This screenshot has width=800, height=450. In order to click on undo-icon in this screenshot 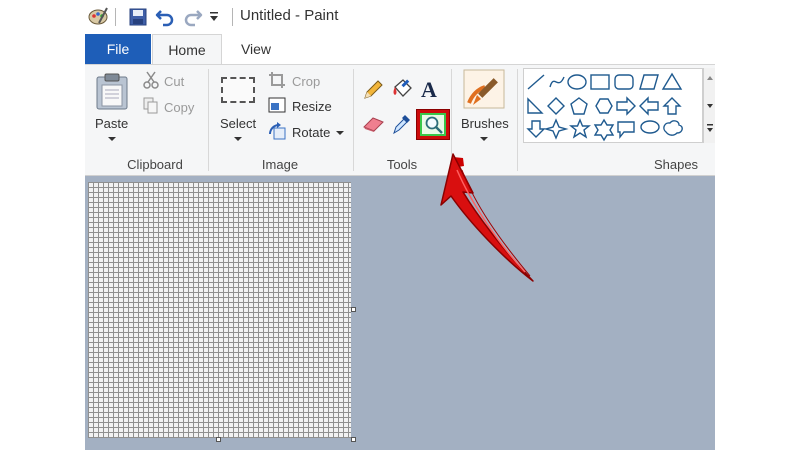, I will do `click(165, 17)`.